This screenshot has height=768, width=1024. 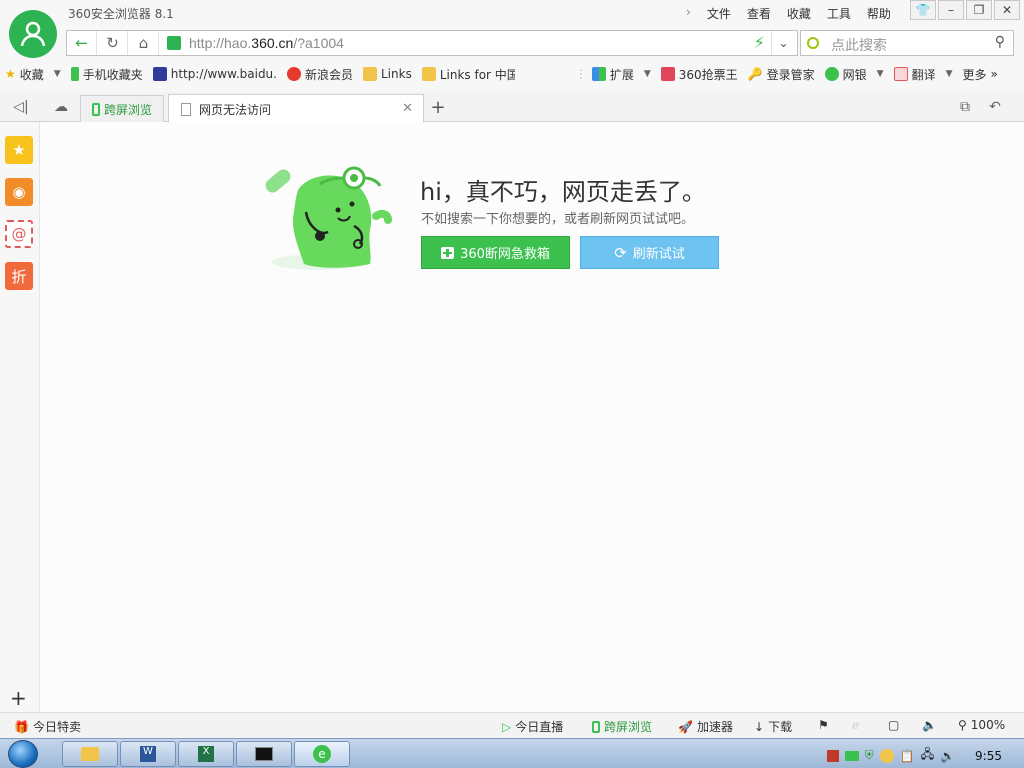 What do you see at coordinates (886, 755) in the screenshot?
I see `tray-360-icon` at bounding box center [886, 755].